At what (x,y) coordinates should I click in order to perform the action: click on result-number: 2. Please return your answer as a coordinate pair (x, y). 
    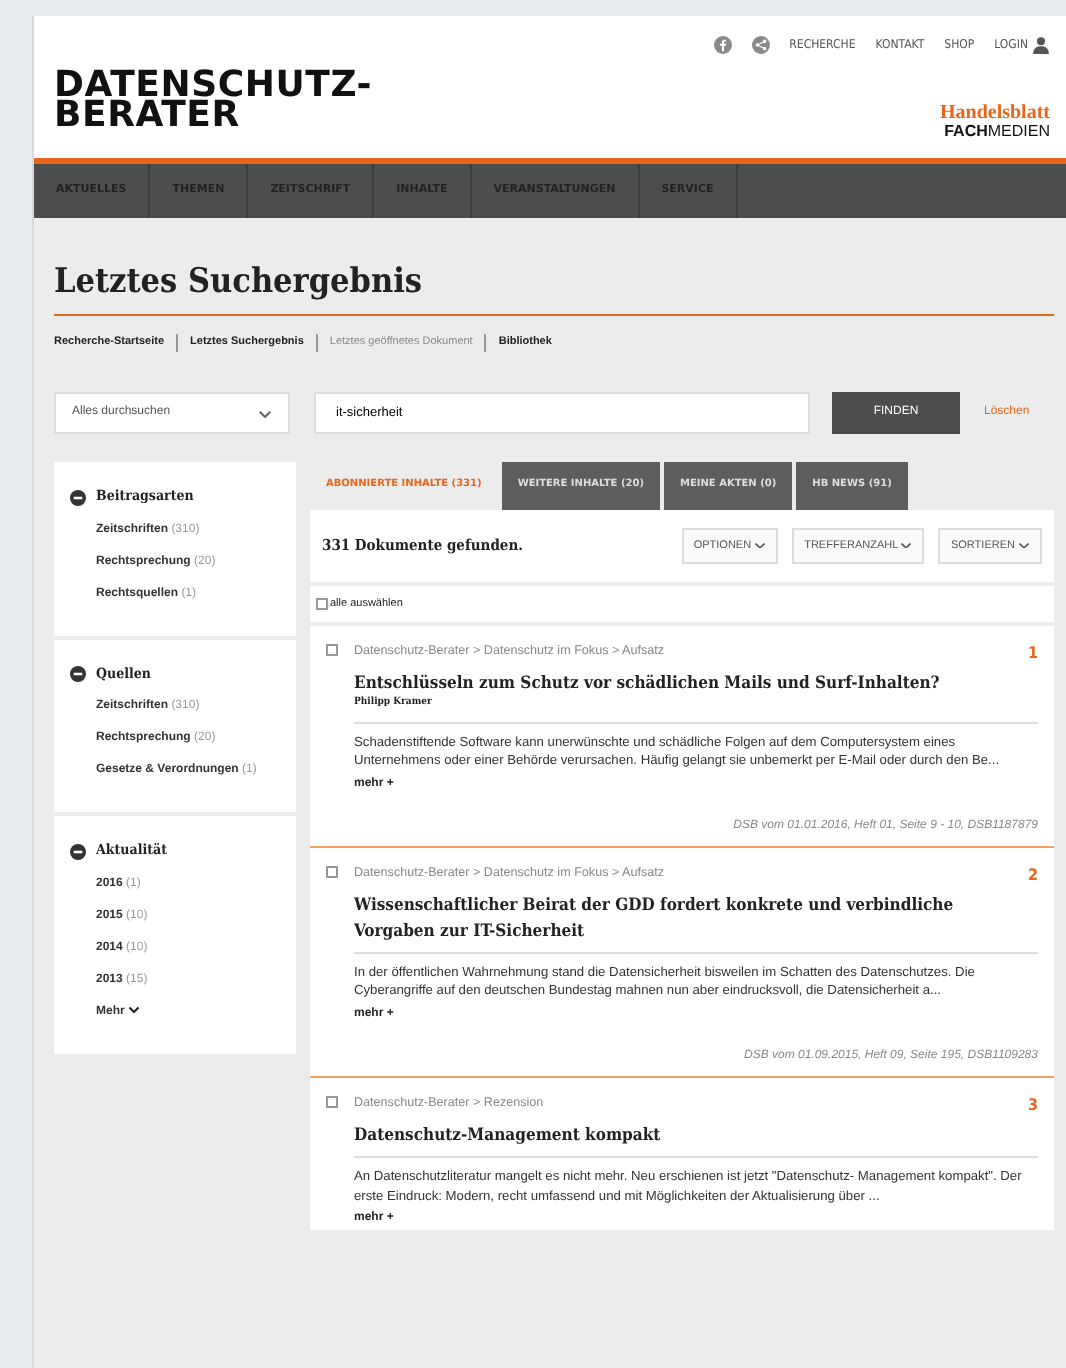
    Looking at the image, I should click on (1032, 876).